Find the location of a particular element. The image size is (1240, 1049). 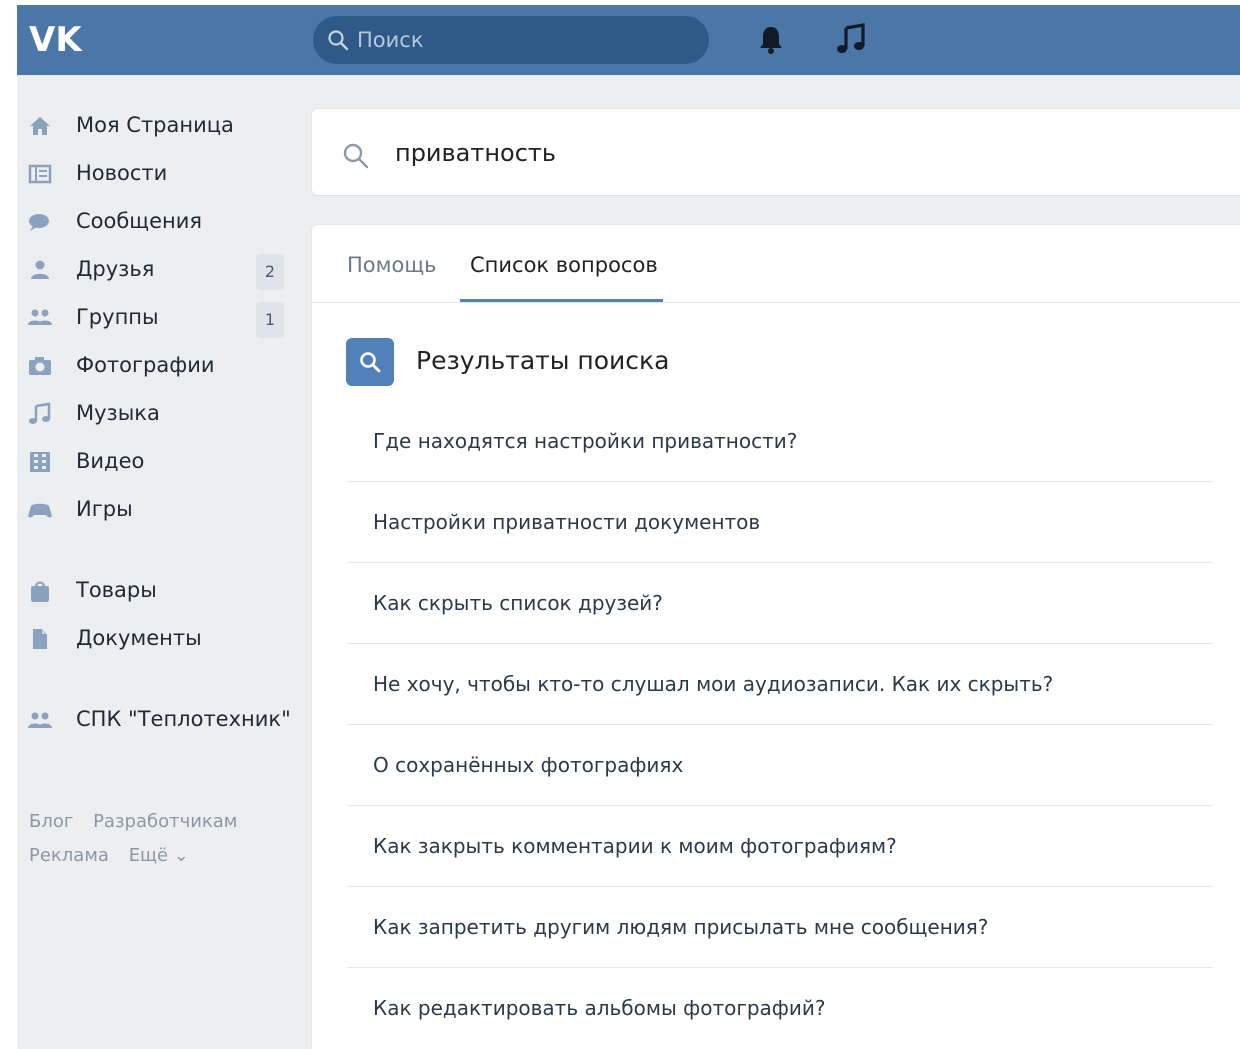

footer-link-more: Ещё ⌄ is located at coordinates (159, 855).